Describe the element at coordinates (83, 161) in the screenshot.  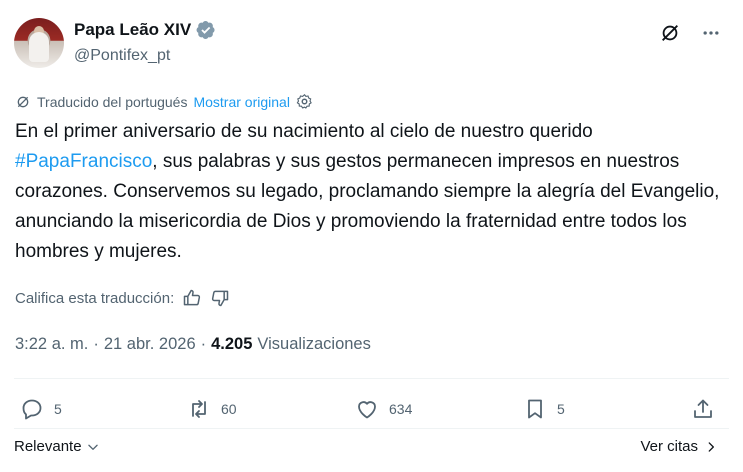
I see `hashtag-link: #PapaFrancisco` at that location.